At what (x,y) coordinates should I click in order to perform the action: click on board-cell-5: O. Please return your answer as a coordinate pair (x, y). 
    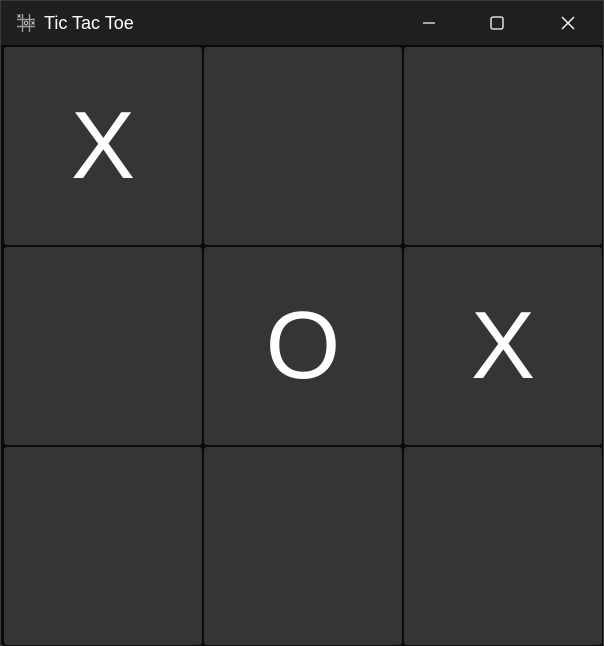
    Looking at the image, I should click on (303, 346).